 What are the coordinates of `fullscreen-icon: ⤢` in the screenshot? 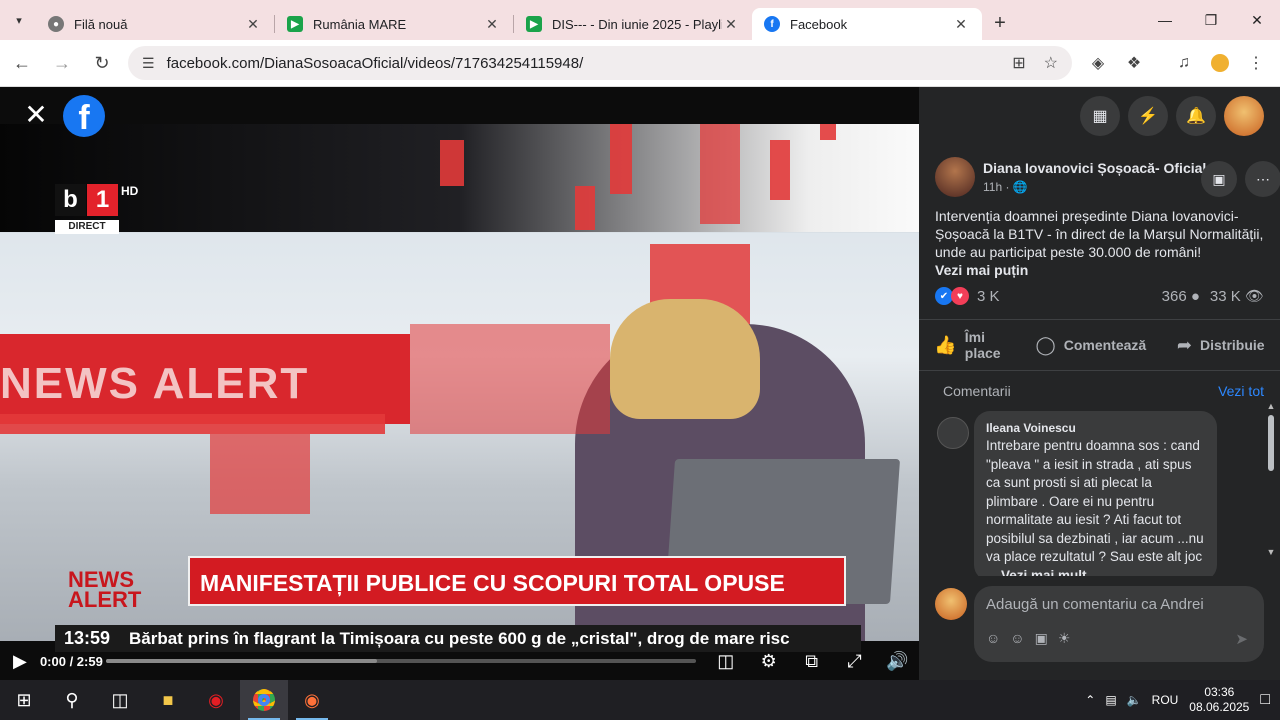 It's located at (854, 661).